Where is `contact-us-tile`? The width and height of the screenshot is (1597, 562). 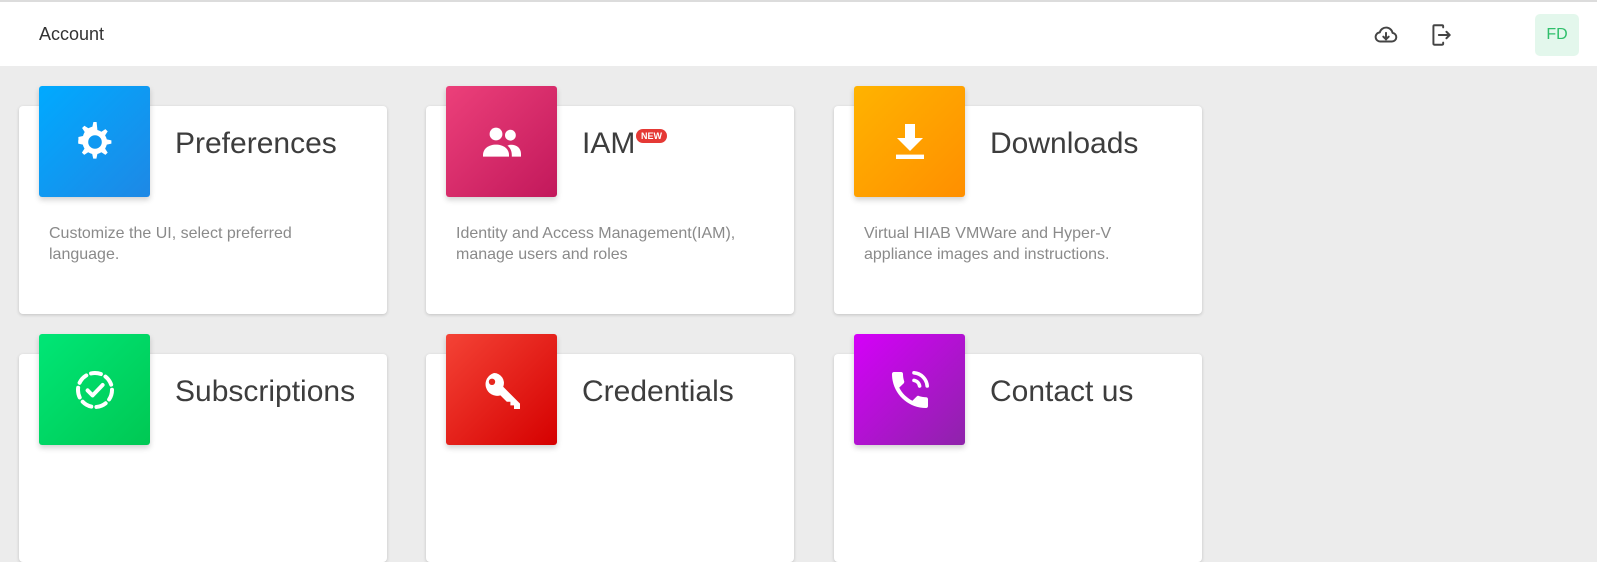 contact-us-tile is located at coordinates (909, 389).